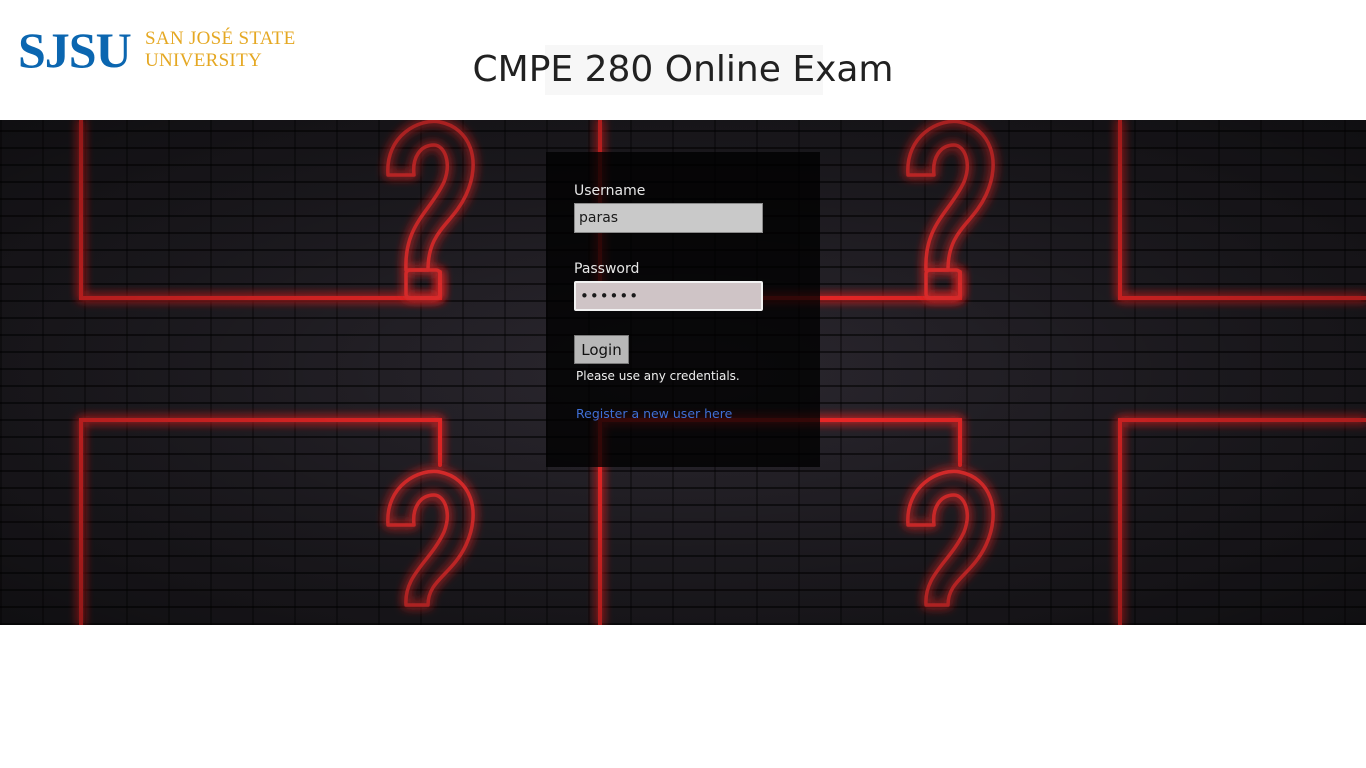 This screenshot has height=768, width=1366. Describe the element at coordinates (658, 376) in the screenshot. I see `credentials-hint: Please use any credentials.` at that location.